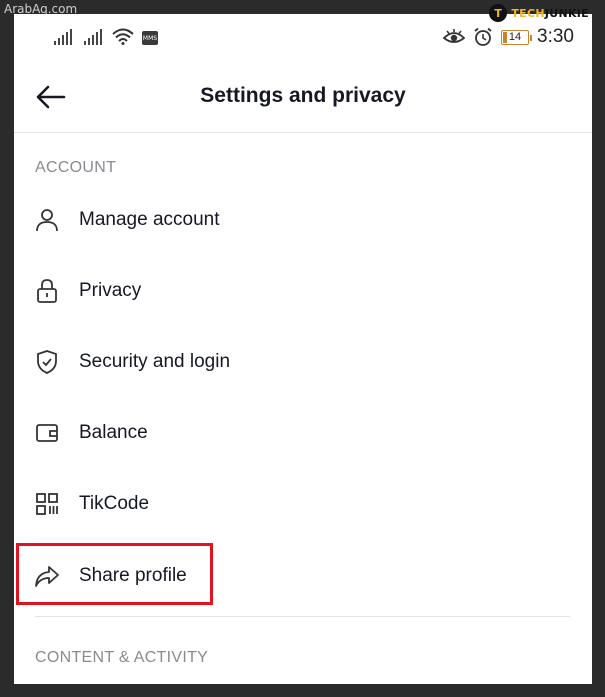 The width and height of the screenshot is (605, 697). What do you see at coordinates (498, 13) in the screenshot?
I see `brand-logo-icon: T` at bounding box center [498, 13].